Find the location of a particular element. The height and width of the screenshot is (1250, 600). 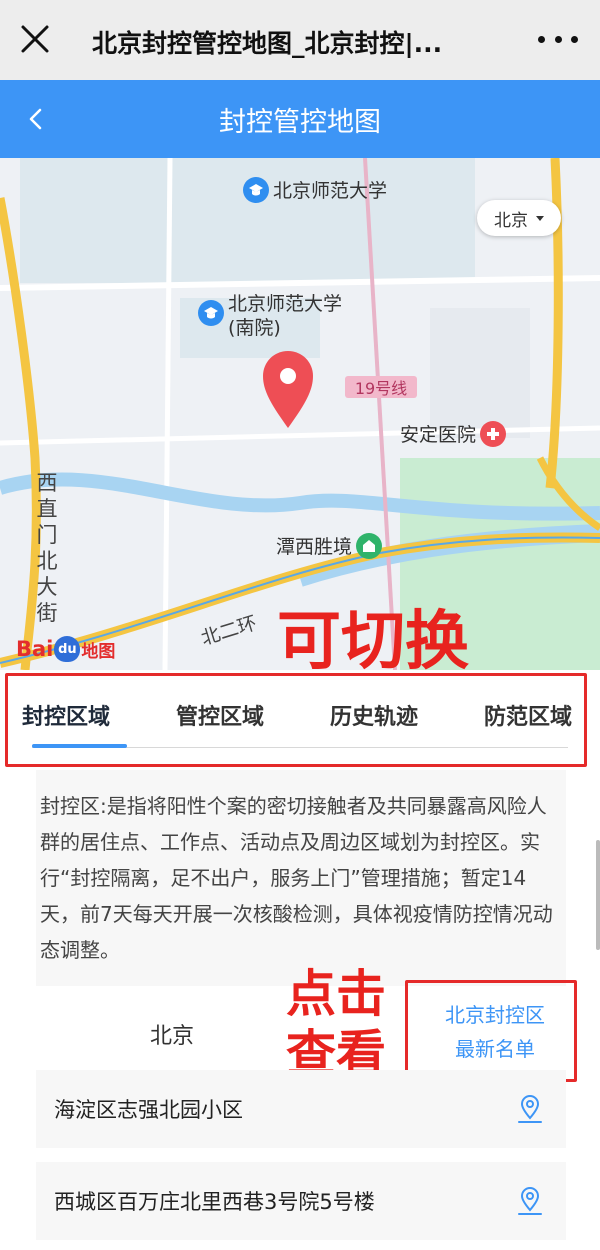

close-icon is located at coordinates (35, 39).